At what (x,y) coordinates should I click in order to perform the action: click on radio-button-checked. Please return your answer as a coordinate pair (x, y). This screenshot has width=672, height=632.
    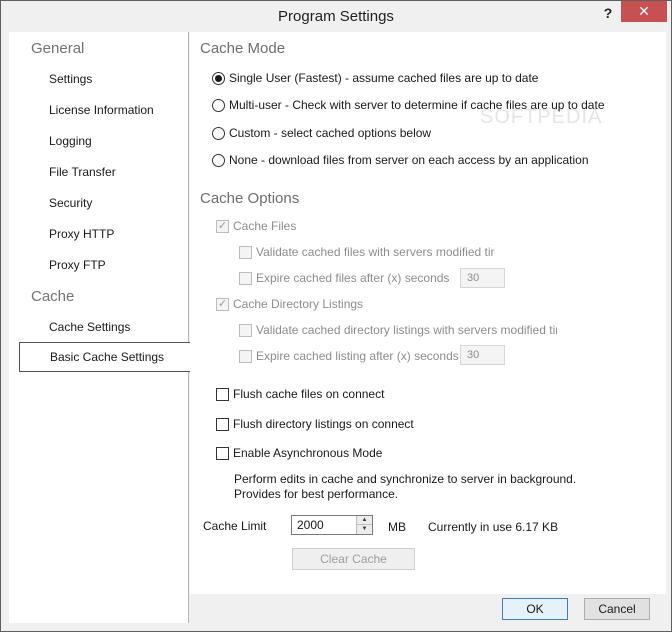
    Looking at the image, I should click on (218, 78).